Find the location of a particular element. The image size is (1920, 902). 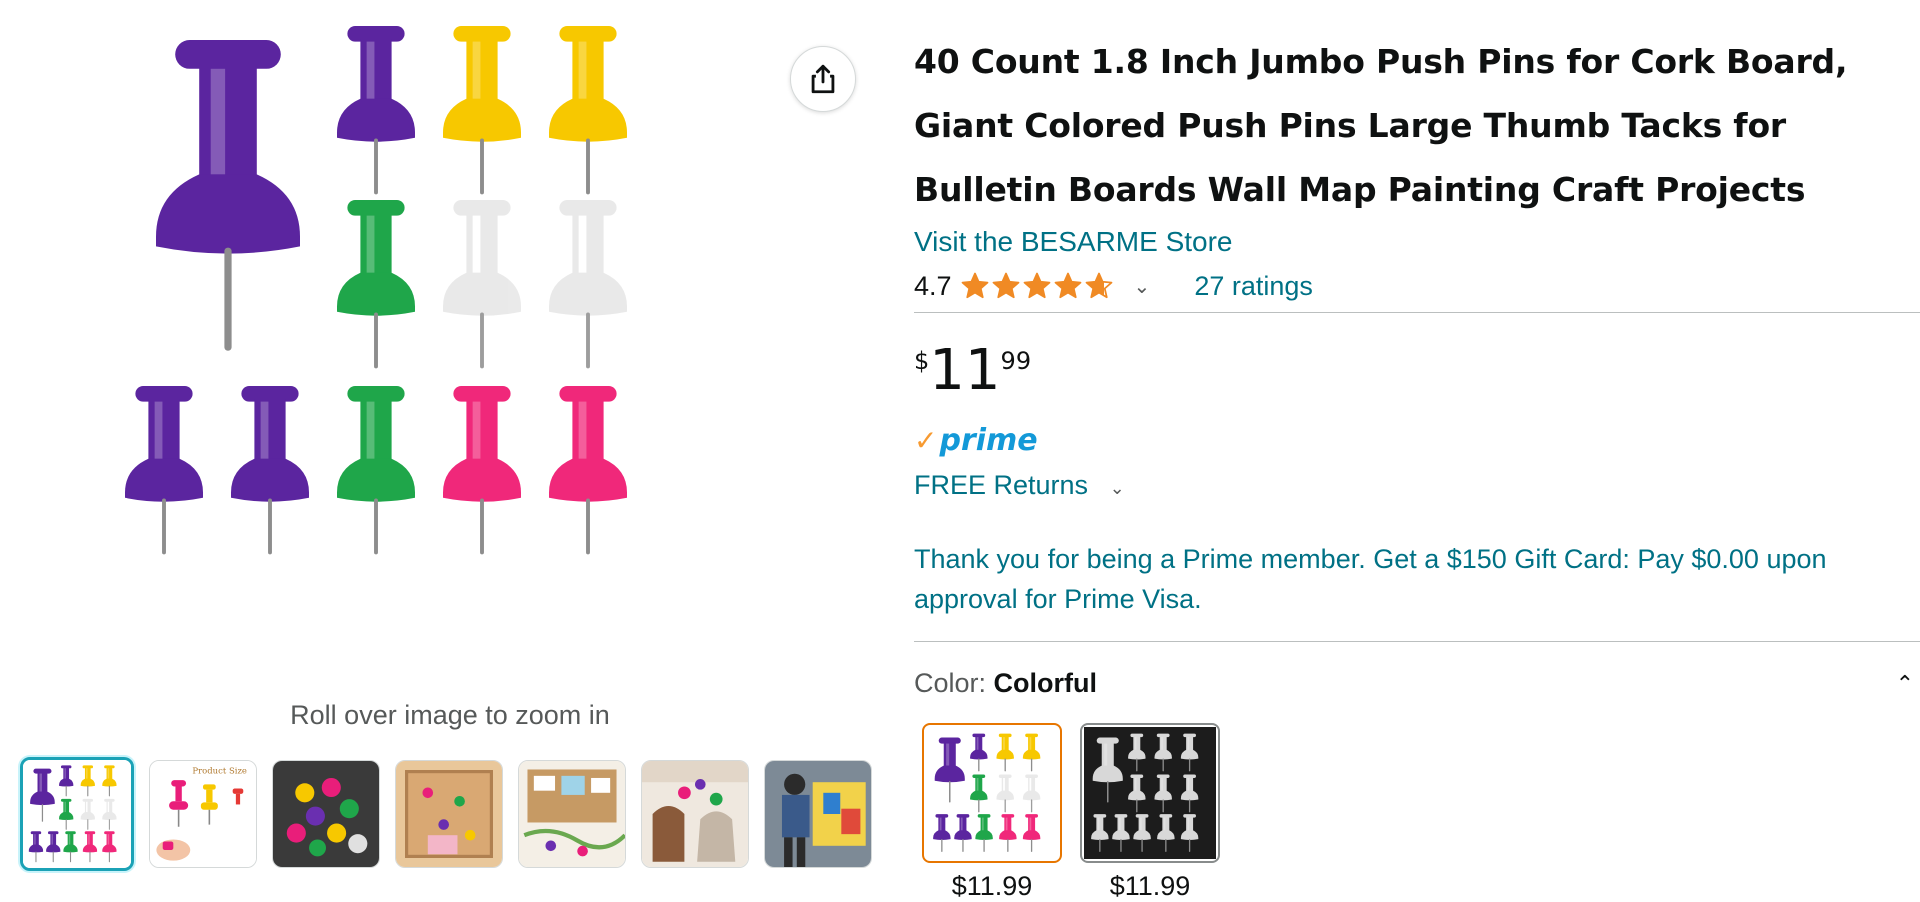

share-icon is located at coordinates (823, 79).